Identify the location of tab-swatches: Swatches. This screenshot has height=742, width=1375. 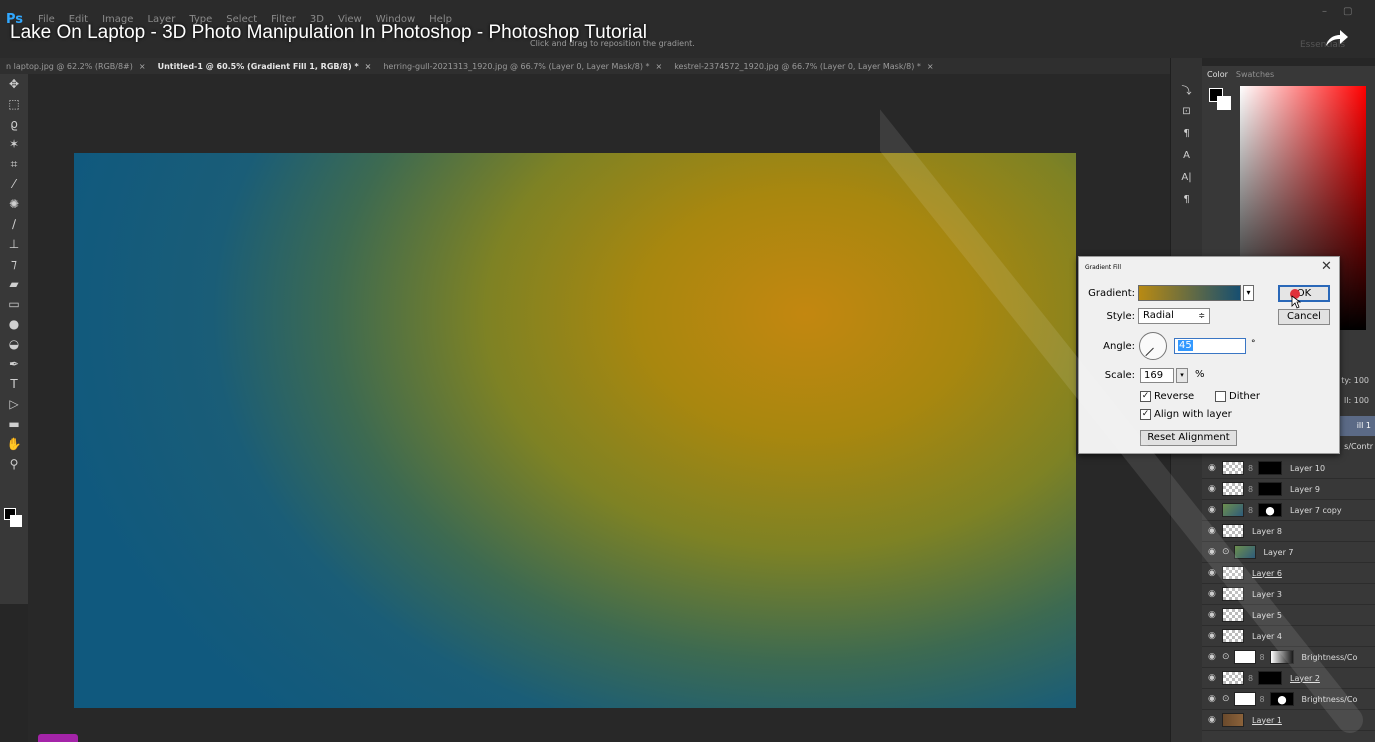
(1255, 74).